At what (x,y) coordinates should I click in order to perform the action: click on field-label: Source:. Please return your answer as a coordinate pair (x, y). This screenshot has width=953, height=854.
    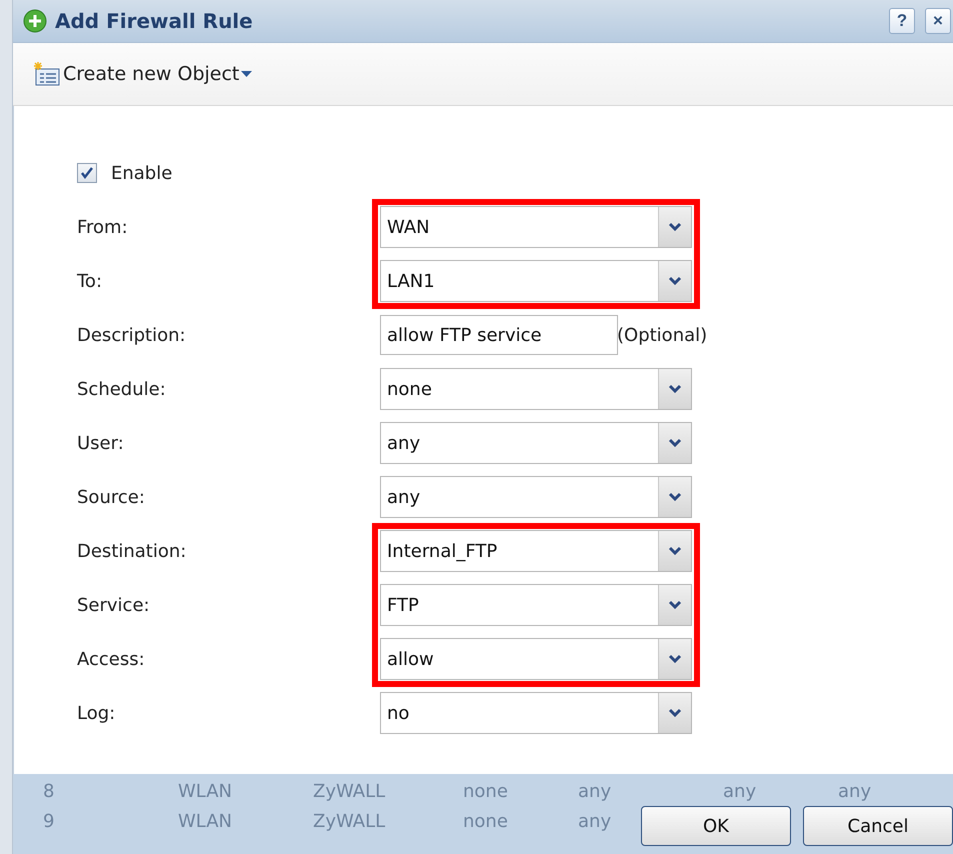
    Looking at the image, I should click on (111, 497).